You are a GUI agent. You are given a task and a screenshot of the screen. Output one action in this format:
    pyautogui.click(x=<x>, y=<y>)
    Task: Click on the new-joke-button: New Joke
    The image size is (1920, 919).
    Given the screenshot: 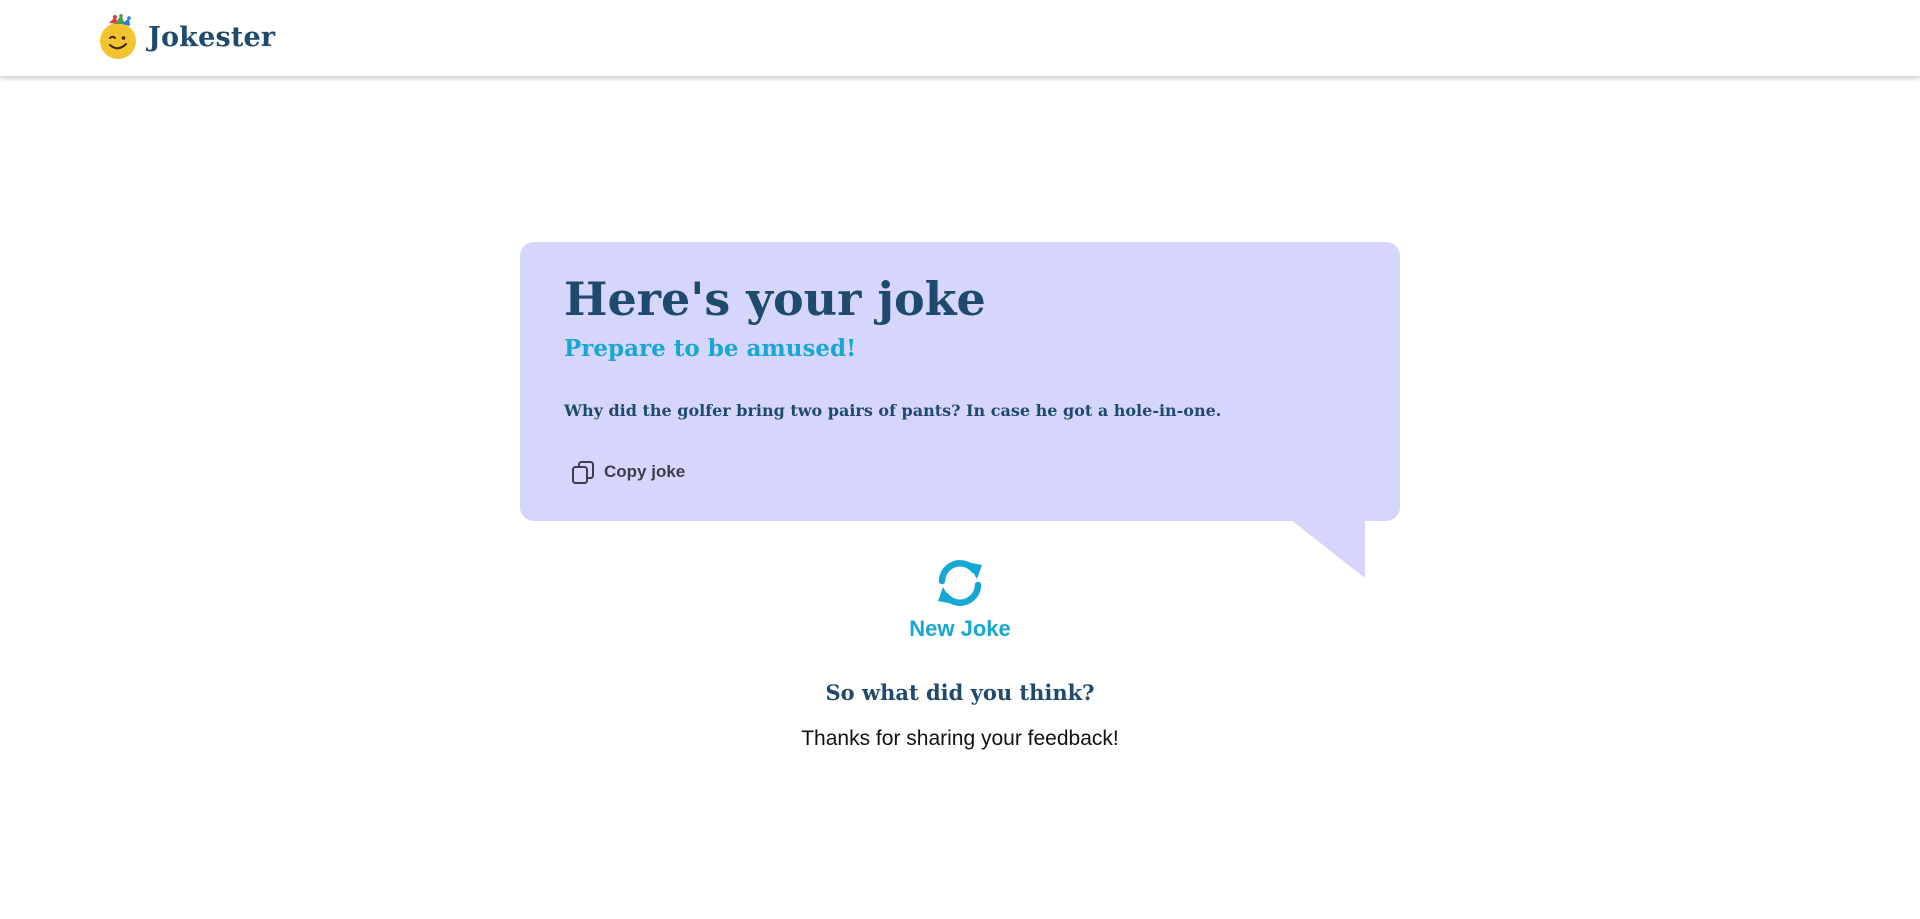 What is the action you would take?
    pyautogui.click(x=960, y=597)
    